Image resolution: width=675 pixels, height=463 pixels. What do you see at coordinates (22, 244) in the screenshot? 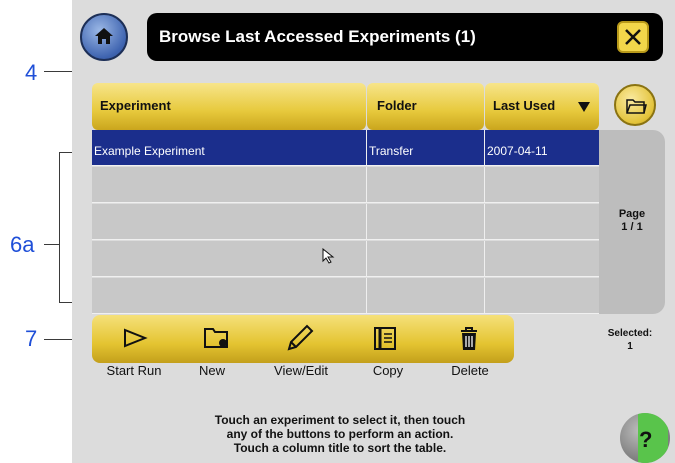
I see `callout-6a: 6a` at bounding box center [22, 244].